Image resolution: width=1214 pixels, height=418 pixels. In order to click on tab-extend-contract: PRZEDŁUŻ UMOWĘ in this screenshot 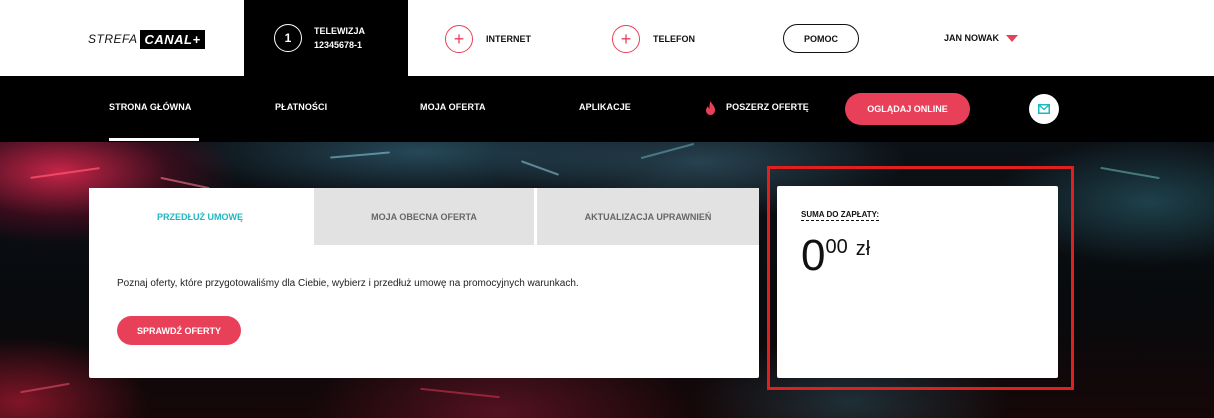, I will do `click(200, 216)`.